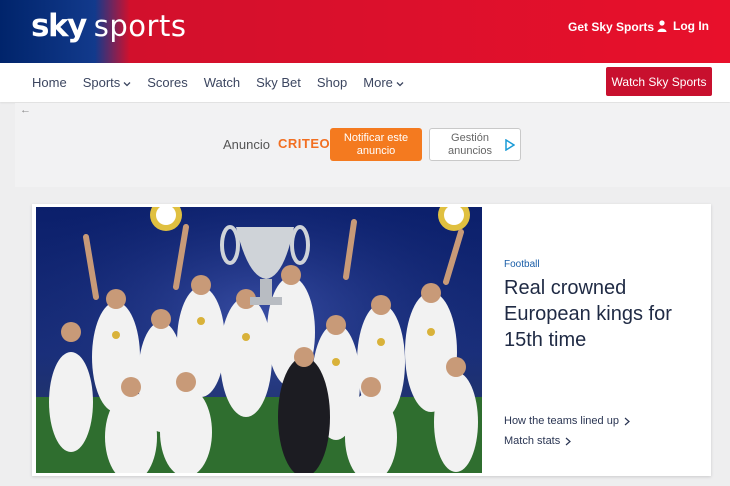  I want to click on nav-item-watch: Watch, so click(222, 82).